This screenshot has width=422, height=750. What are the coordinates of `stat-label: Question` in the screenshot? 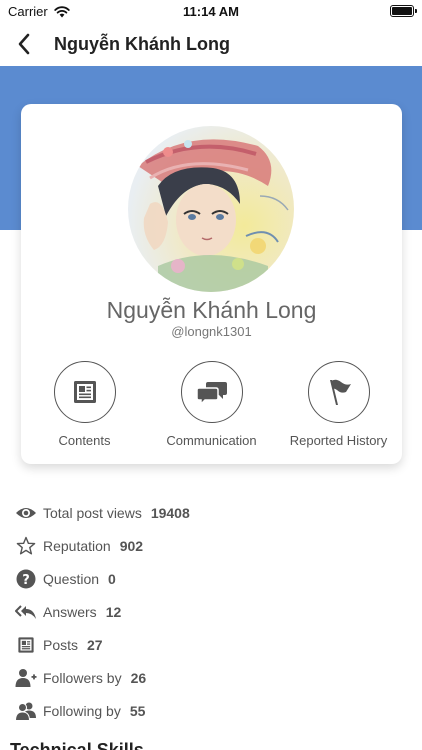 It's located at (71, 578).